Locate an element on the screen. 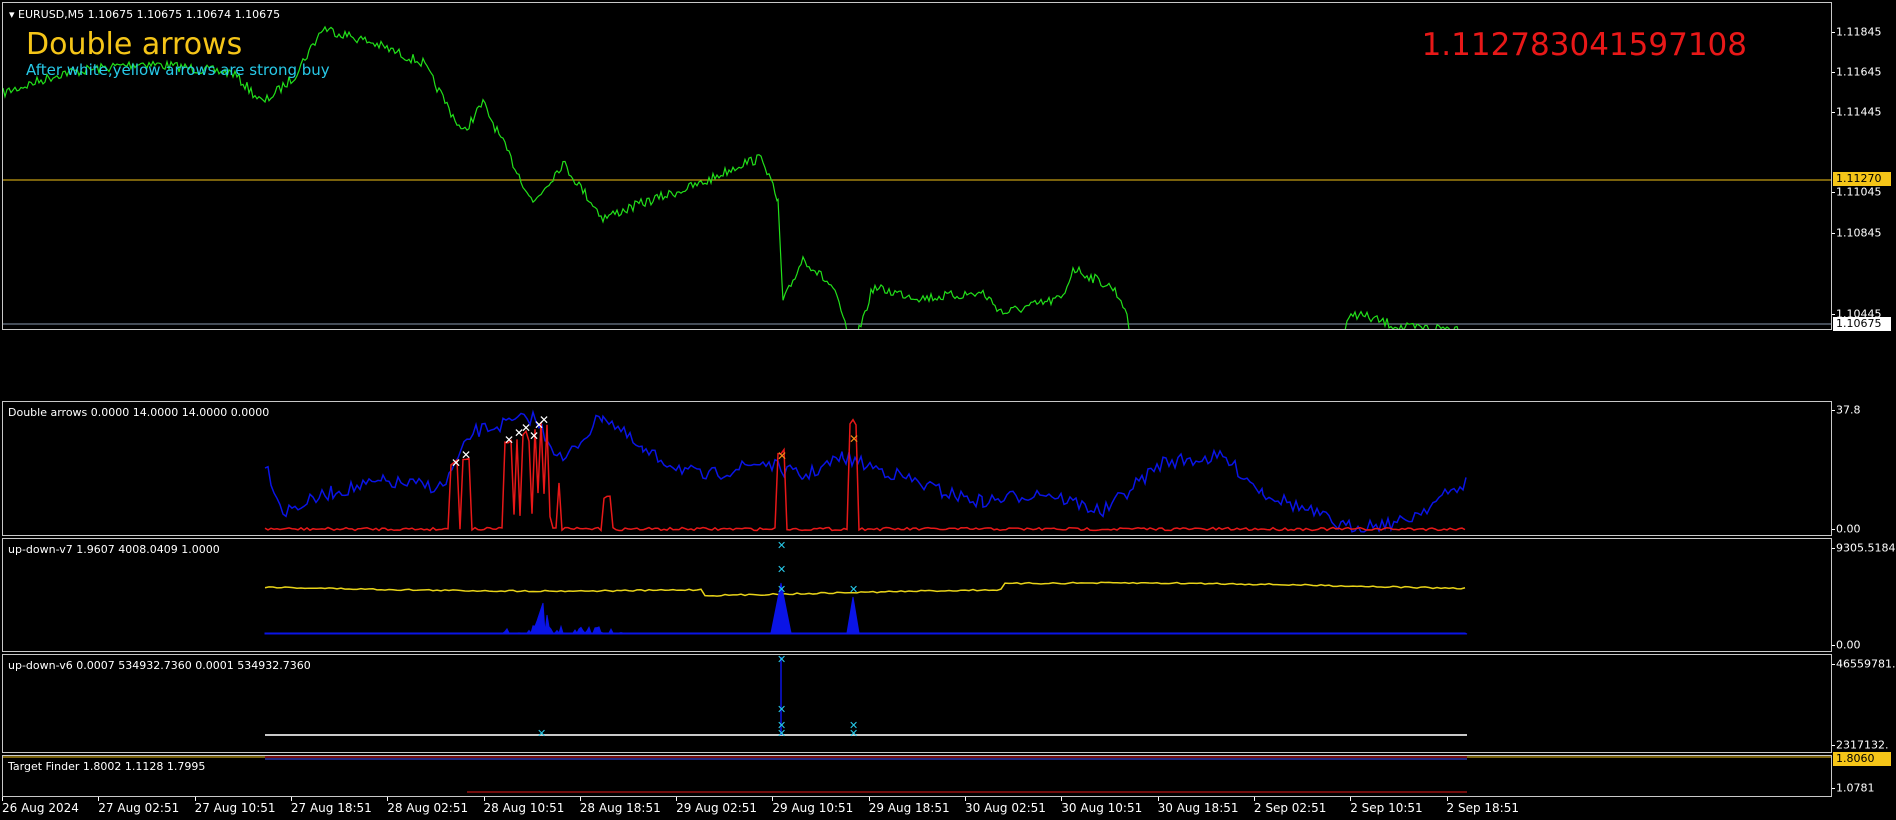 The height and width of the screenshot is (820, 1896). level-line-tag: 1.11270 is located at coordinates (1862, 179).